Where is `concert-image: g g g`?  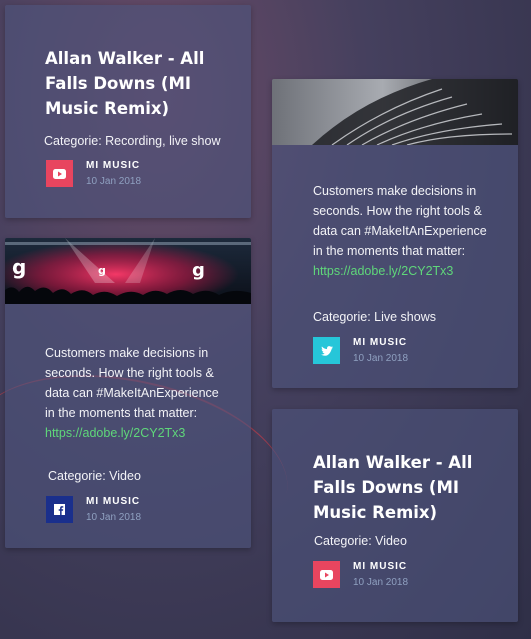 concert-image: g g g is located at coordinates (128, 271).